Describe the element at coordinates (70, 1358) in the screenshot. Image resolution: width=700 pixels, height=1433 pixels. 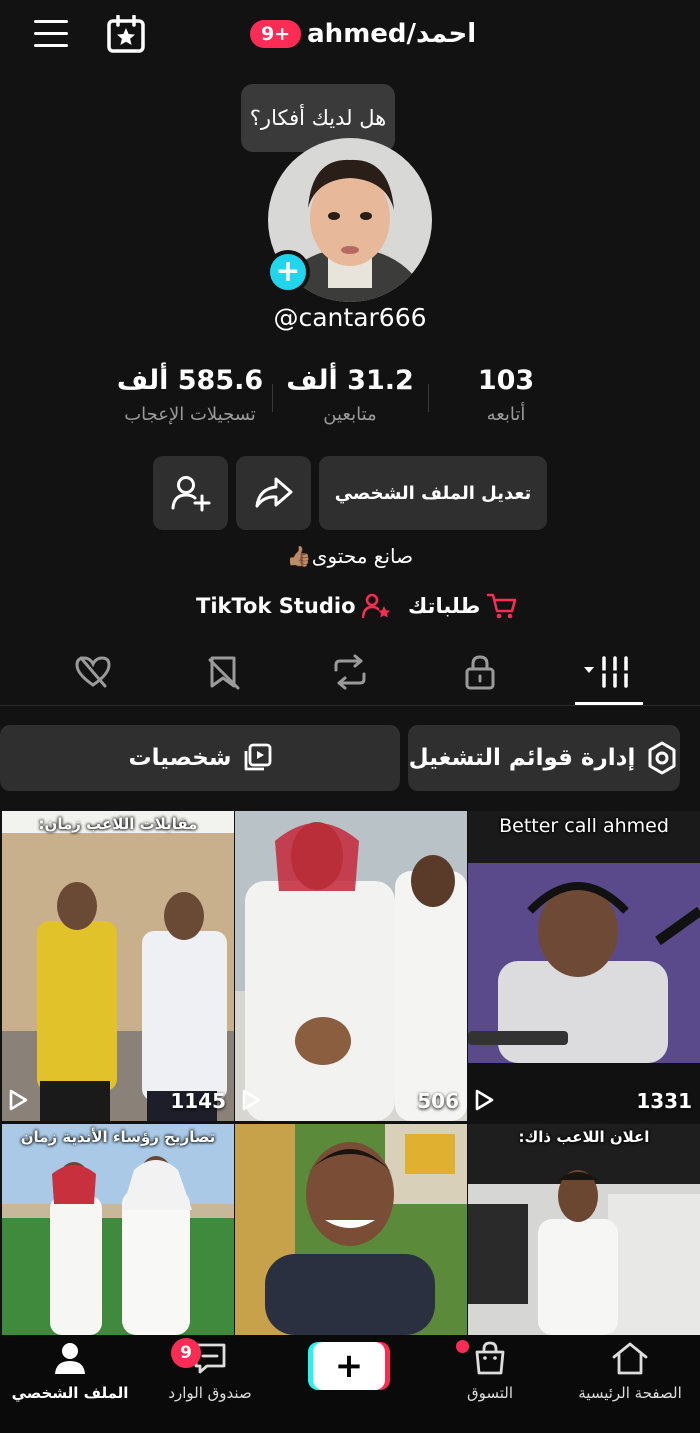
I see `profile-icon` at that location.